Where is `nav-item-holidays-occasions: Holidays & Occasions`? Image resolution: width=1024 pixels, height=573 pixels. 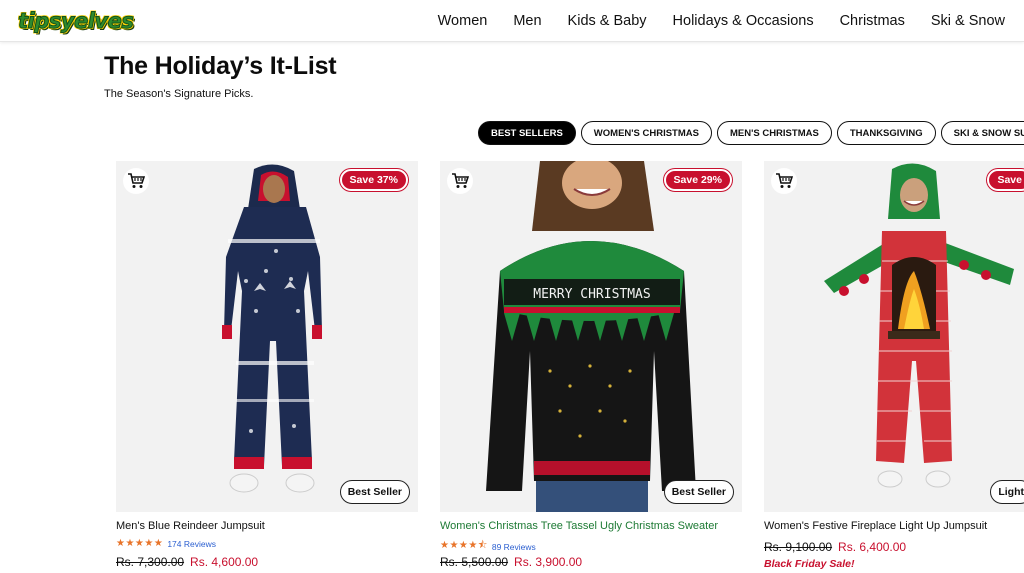
nav-item-holidays-occasions: Holidays & Occasions is located at coordinates (743, 21).